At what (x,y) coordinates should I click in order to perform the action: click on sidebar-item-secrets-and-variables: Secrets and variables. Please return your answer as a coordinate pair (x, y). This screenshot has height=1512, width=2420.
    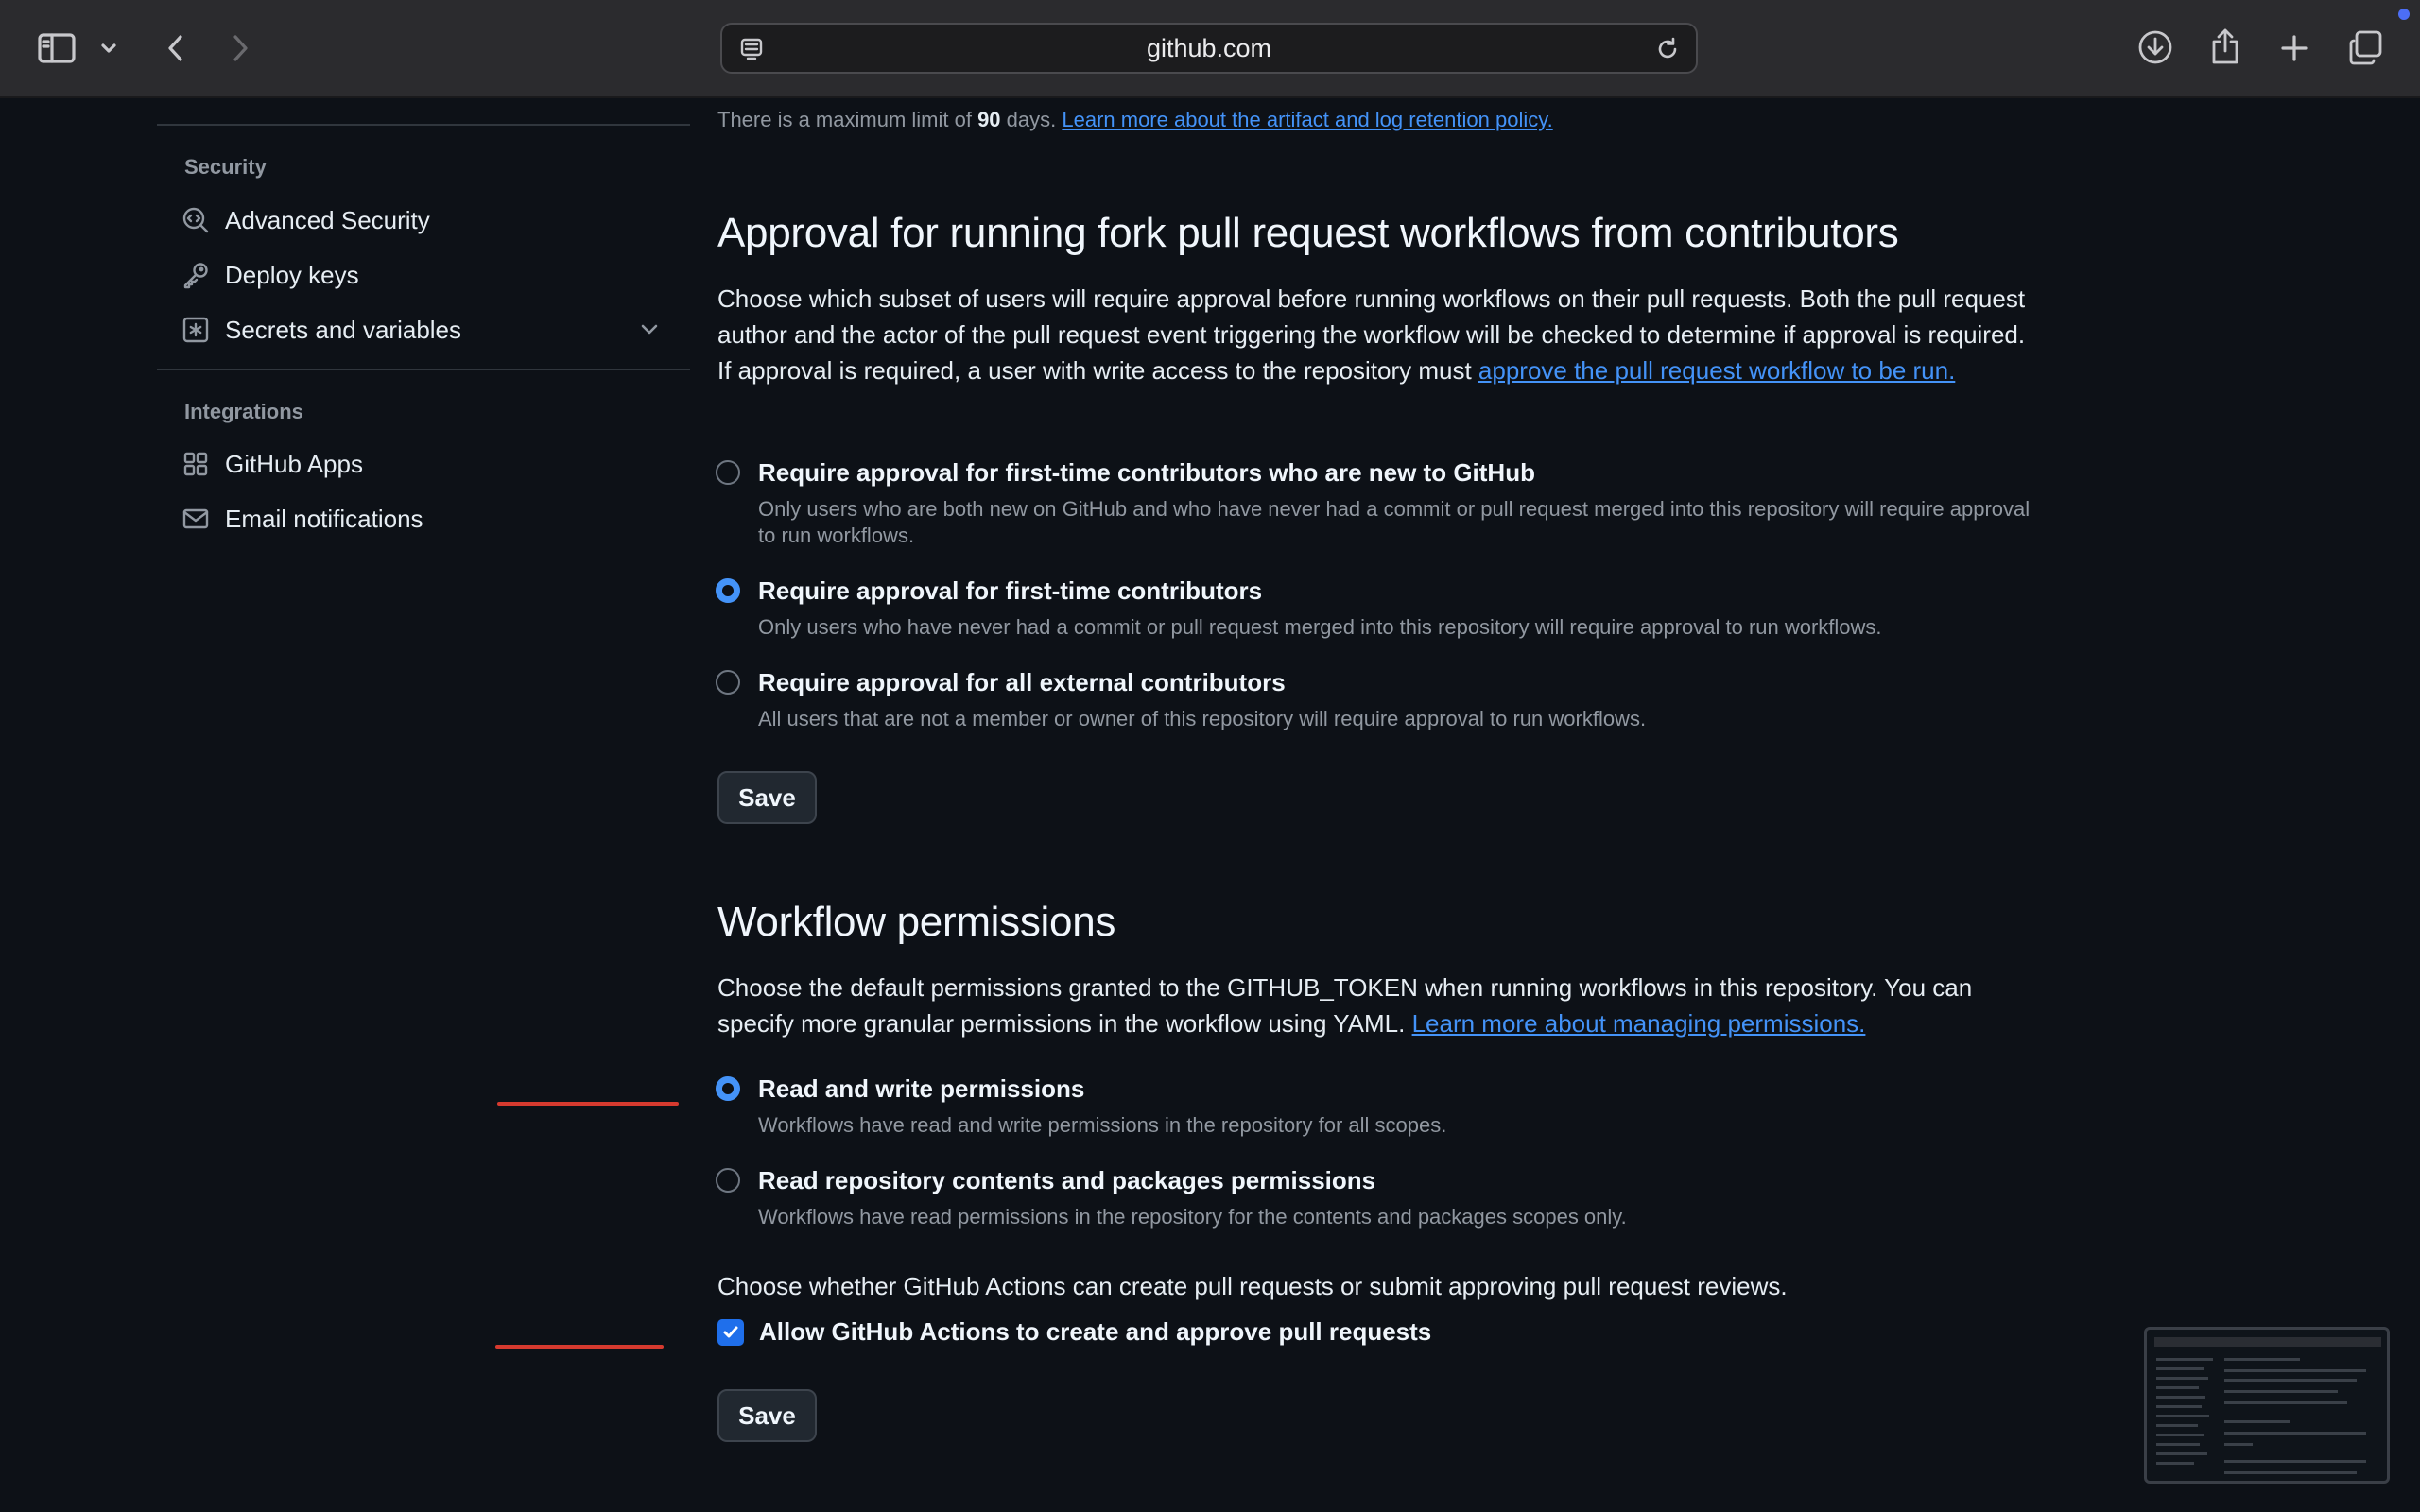
    Looking at the image, I should click on (425, 330).